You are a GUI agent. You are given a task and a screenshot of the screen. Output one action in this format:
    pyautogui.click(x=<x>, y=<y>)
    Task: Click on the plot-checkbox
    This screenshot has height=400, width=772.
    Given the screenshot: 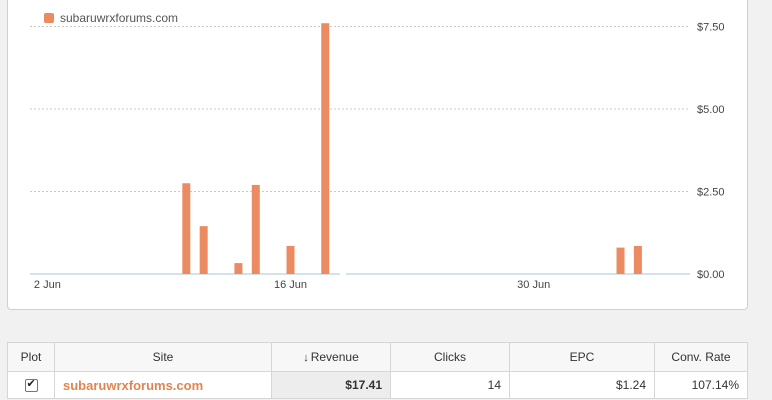 What is the action you would take?
    pyautogui.click(x=31, y=385)
    